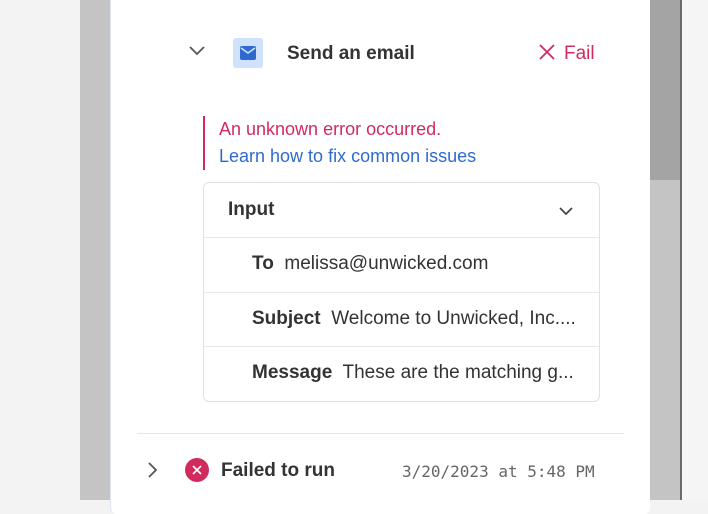 The width and height of the screenshot is (708, 514). Describe the element at coordinates (566, 212) in the screenshot. I see `chevron-down-icon` at that location.